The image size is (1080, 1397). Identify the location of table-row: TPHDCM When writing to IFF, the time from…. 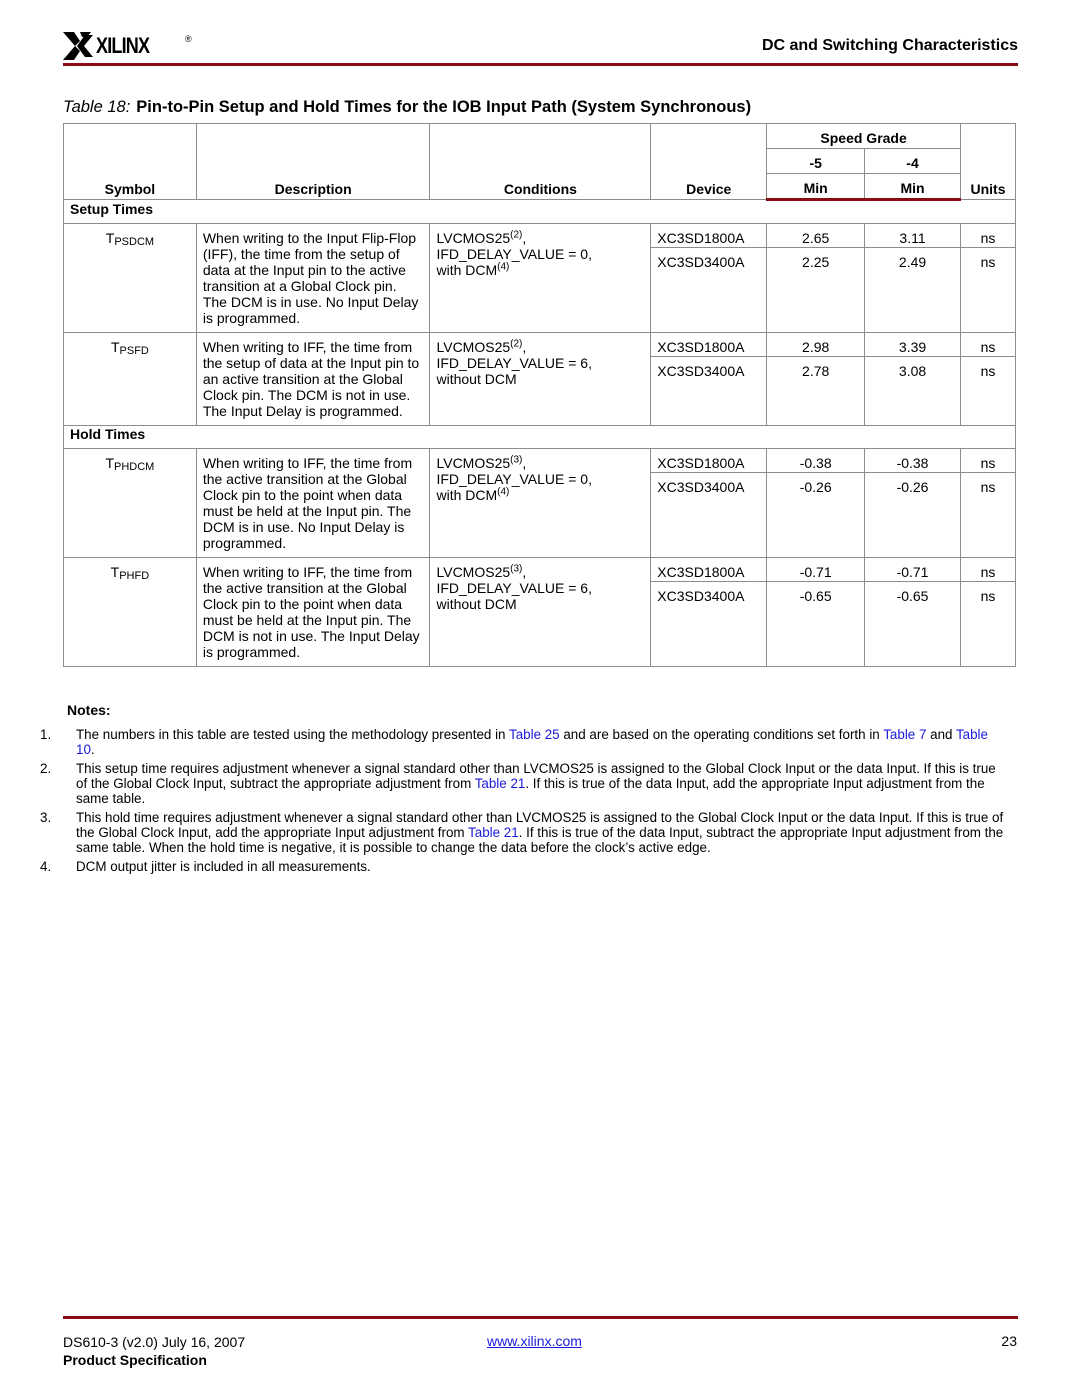
(540, 503).